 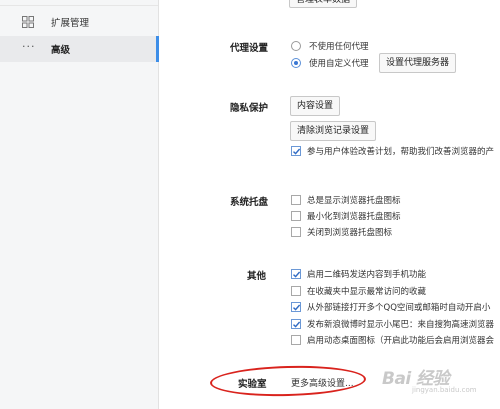 I want to click on always-show-tray-checkbox, so click(x=296, y=200).